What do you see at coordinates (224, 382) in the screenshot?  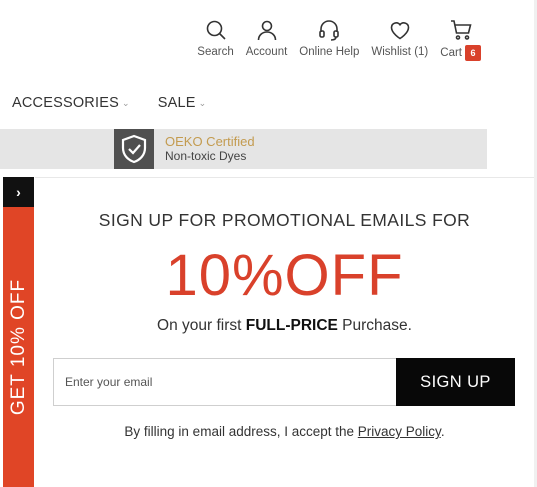 I see `email-input` at bounding box center [224, 382].